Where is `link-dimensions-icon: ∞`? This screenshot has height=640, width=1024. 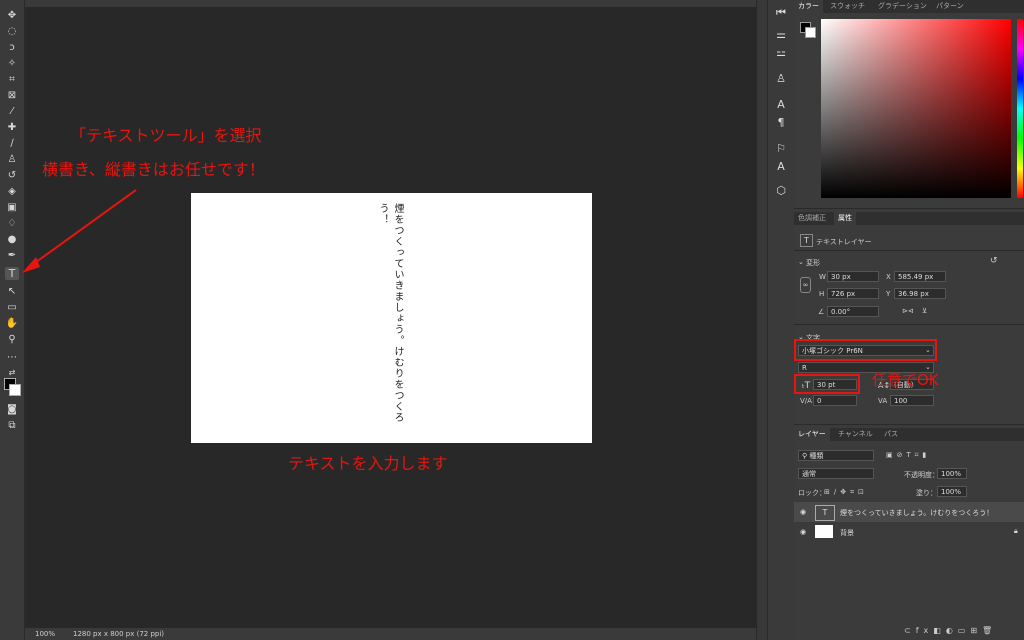 link-dimensions-icon: ∞ is located at coordinates (805, 285).